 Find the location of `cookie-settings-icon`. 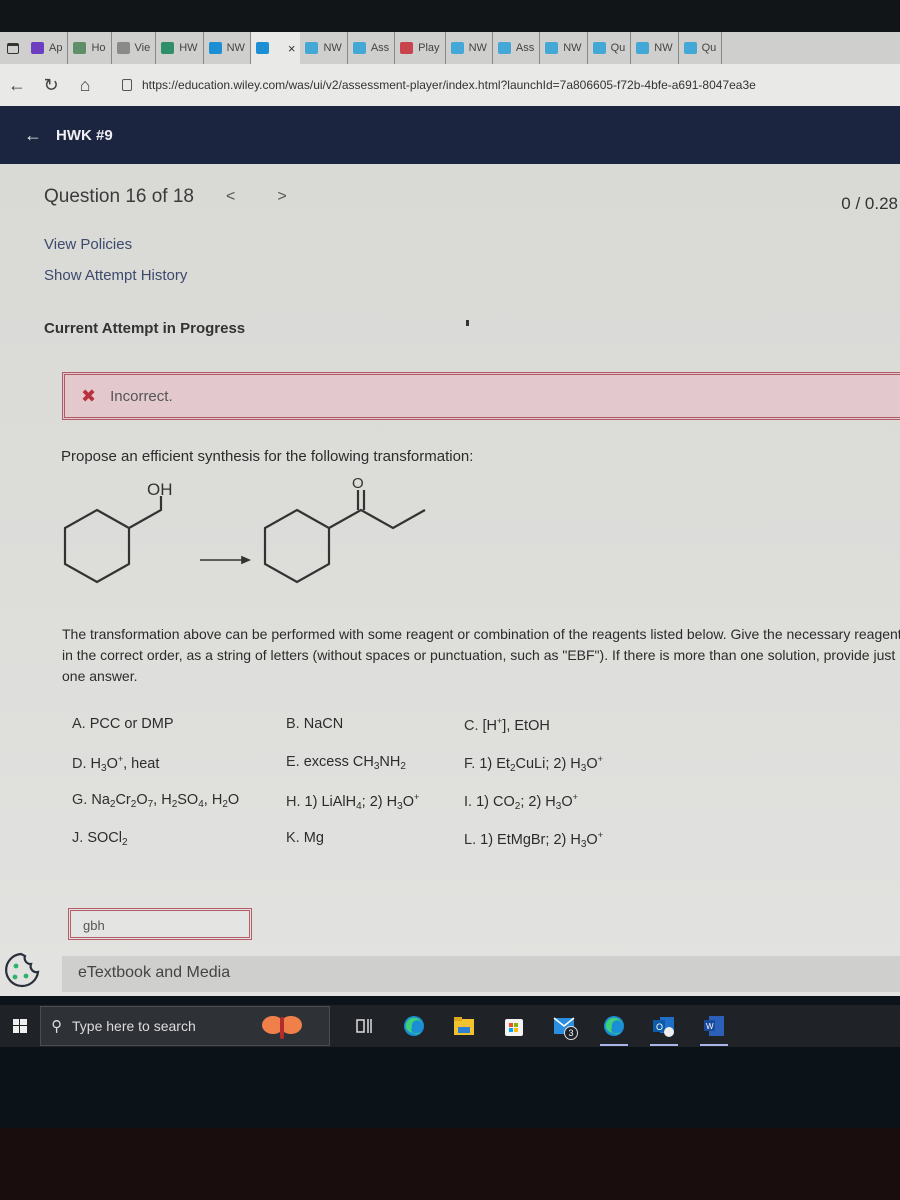

cookie-settings-icon is located at coordinates (21, 970).